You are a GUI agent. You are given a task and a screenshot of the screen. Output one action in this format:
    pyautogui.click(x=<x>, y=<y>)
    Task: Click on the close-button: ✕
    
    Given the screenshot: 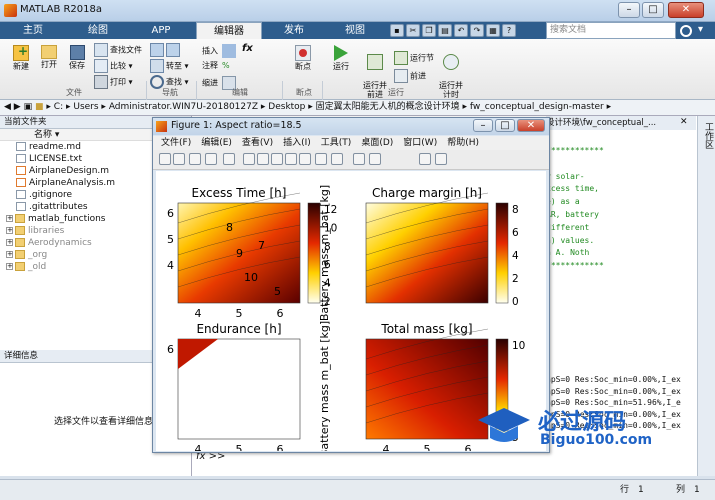 What is the action you would take?
    pyautogui.click(x=686, y=10)
    